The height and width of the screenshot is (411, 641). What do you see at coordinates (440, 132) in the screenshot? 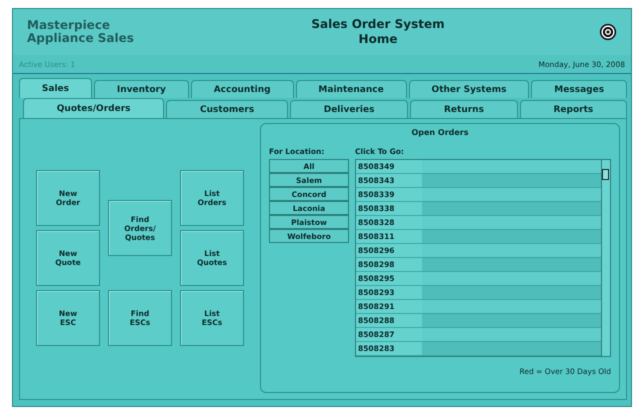
I see `panel-title: Open Orders` at bounding box center [440, 132].